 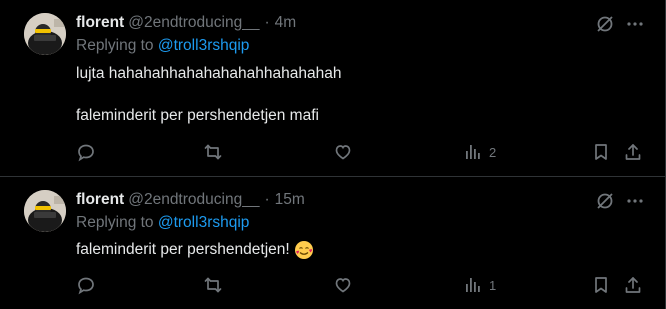 I want to click on tweet-actions: 2, so click(x=333, y=152).